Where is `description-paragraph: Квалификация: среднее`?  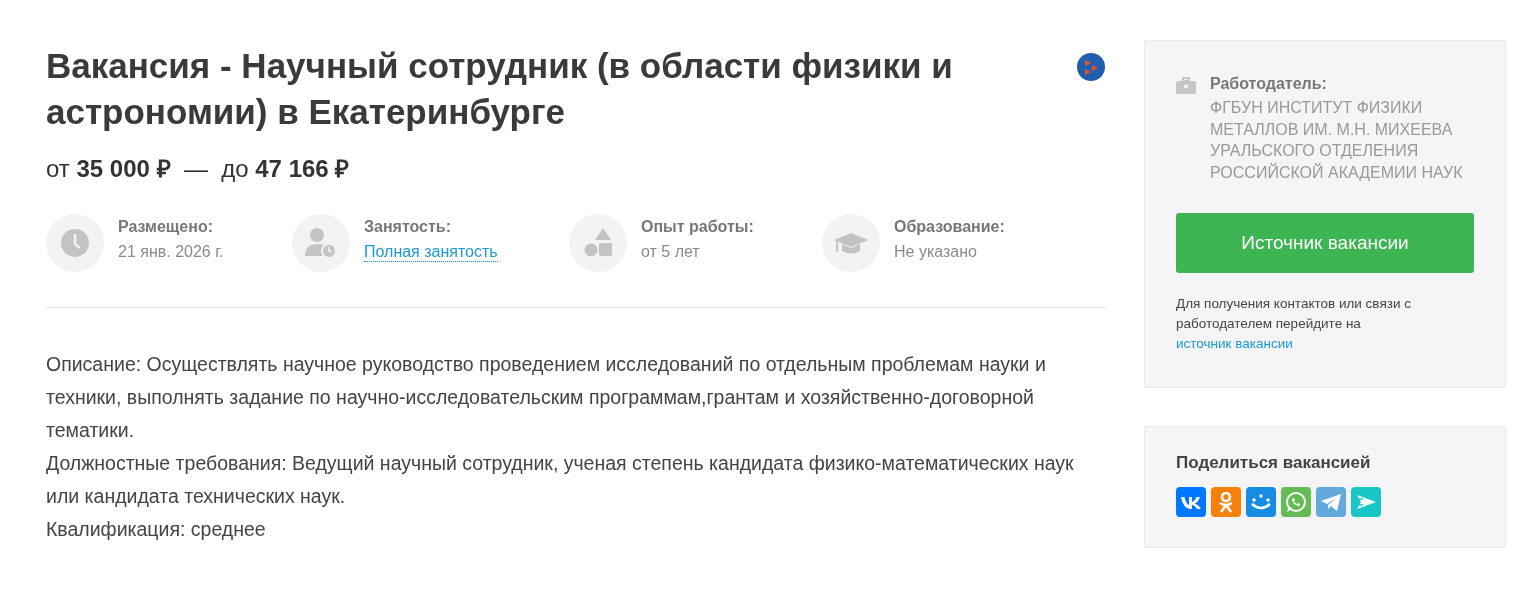 description-paragraph: Квалификация: среднее is located at coordinates (156, 529).